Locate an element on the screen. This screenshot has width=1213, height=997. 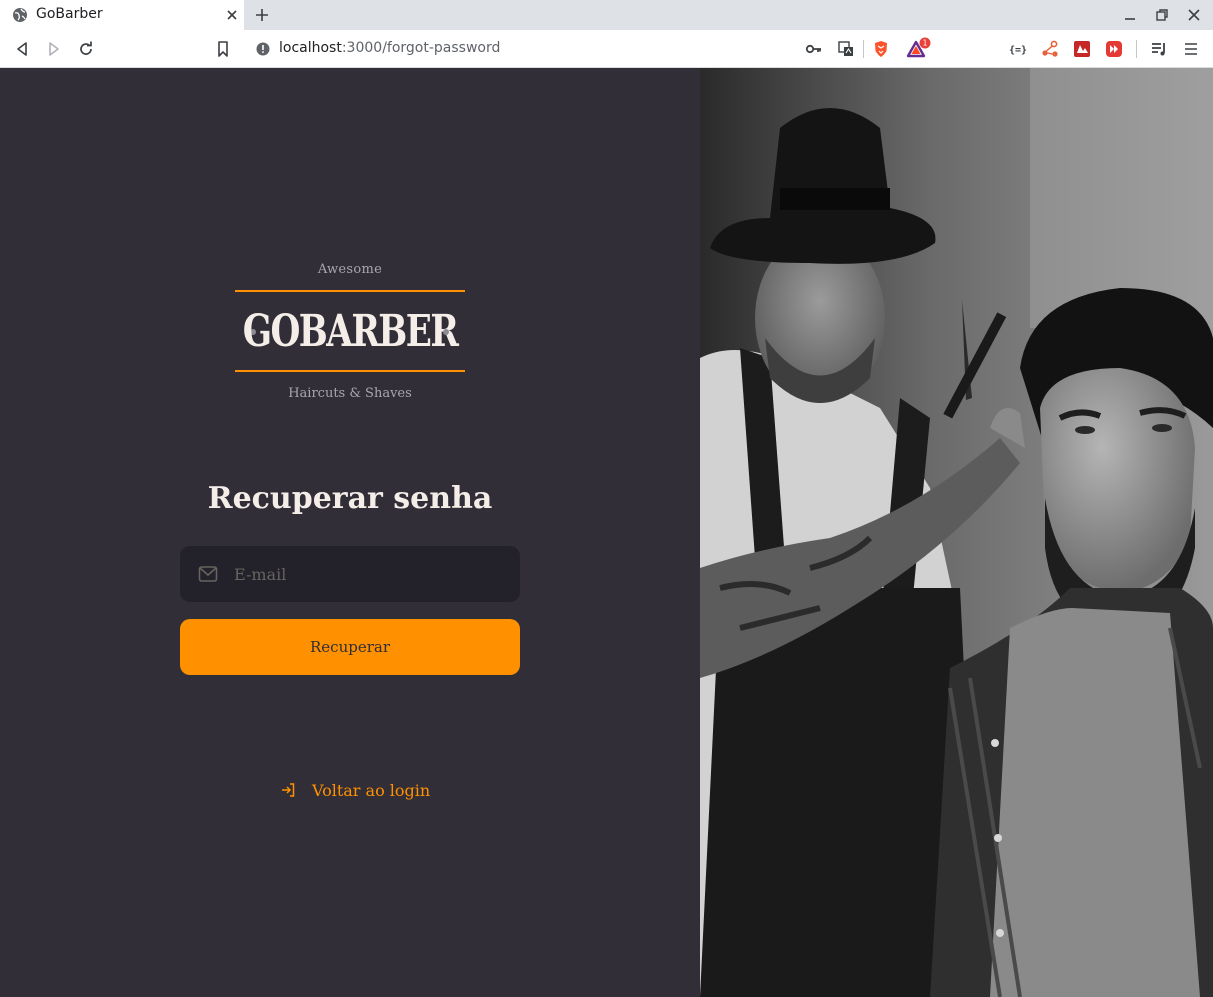
page-title: Recuperar senha is located at coordinates (350, 498).